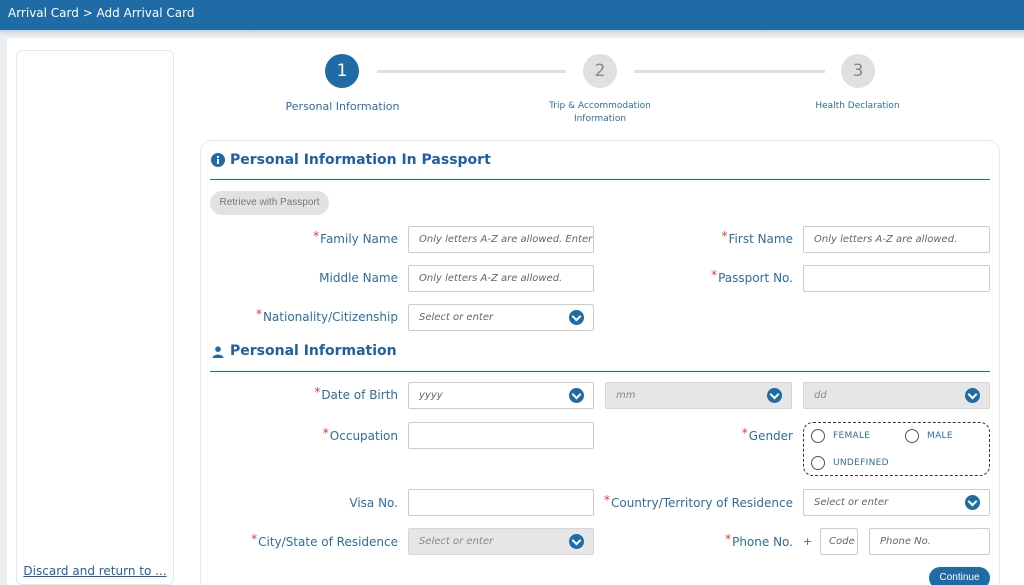  What do you see at coordinates (218, 352) in the screenshot?
I see `person-icon` at bounding box center [218, 352].